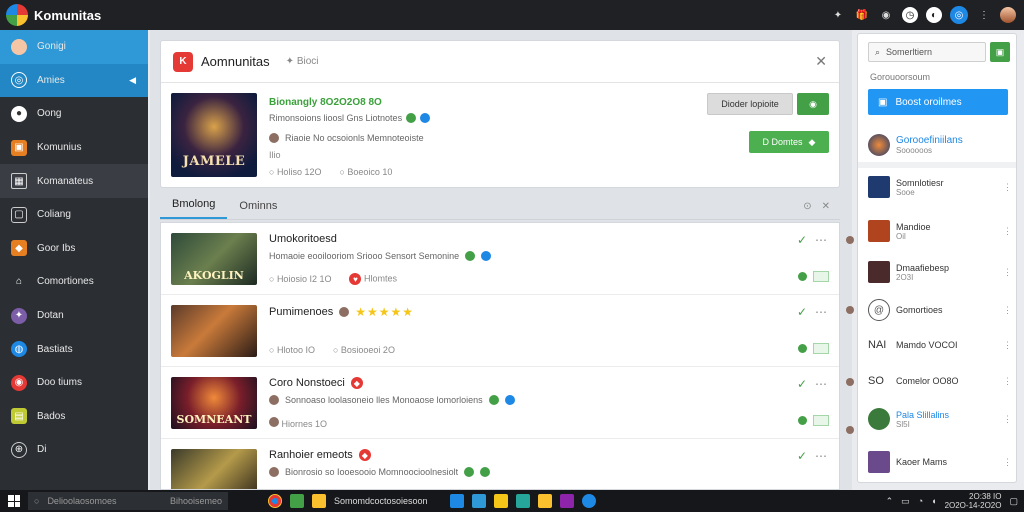 The height and width of the screenshot is (512, 1024). I want to click on item-title-text: Umokoritoesd, so click(303, 239).